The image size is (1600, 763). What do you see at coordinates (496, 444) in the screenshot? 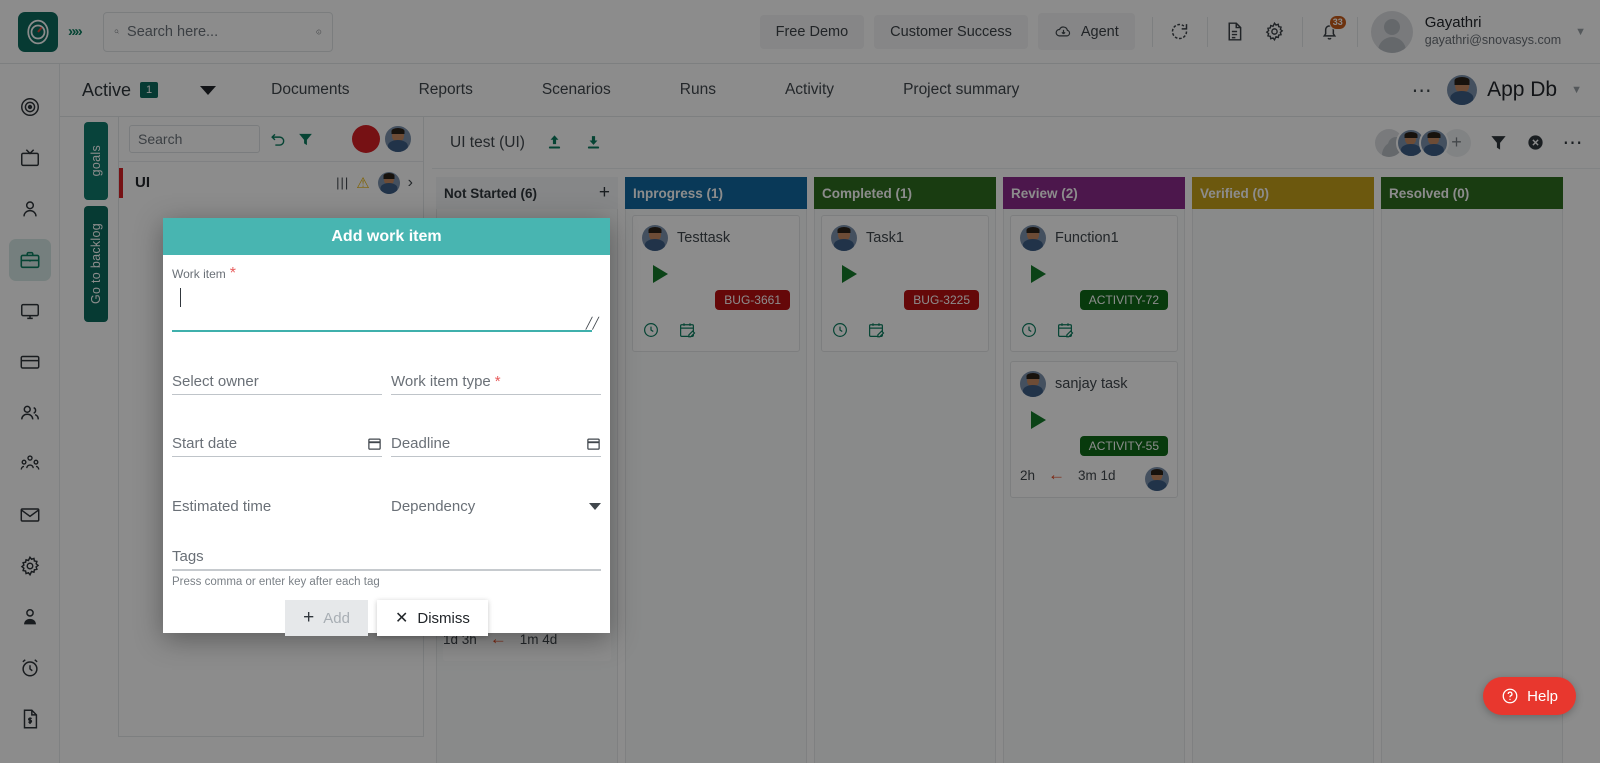
I see `deadline-field: Deadline` at bounding box center [496, 444].